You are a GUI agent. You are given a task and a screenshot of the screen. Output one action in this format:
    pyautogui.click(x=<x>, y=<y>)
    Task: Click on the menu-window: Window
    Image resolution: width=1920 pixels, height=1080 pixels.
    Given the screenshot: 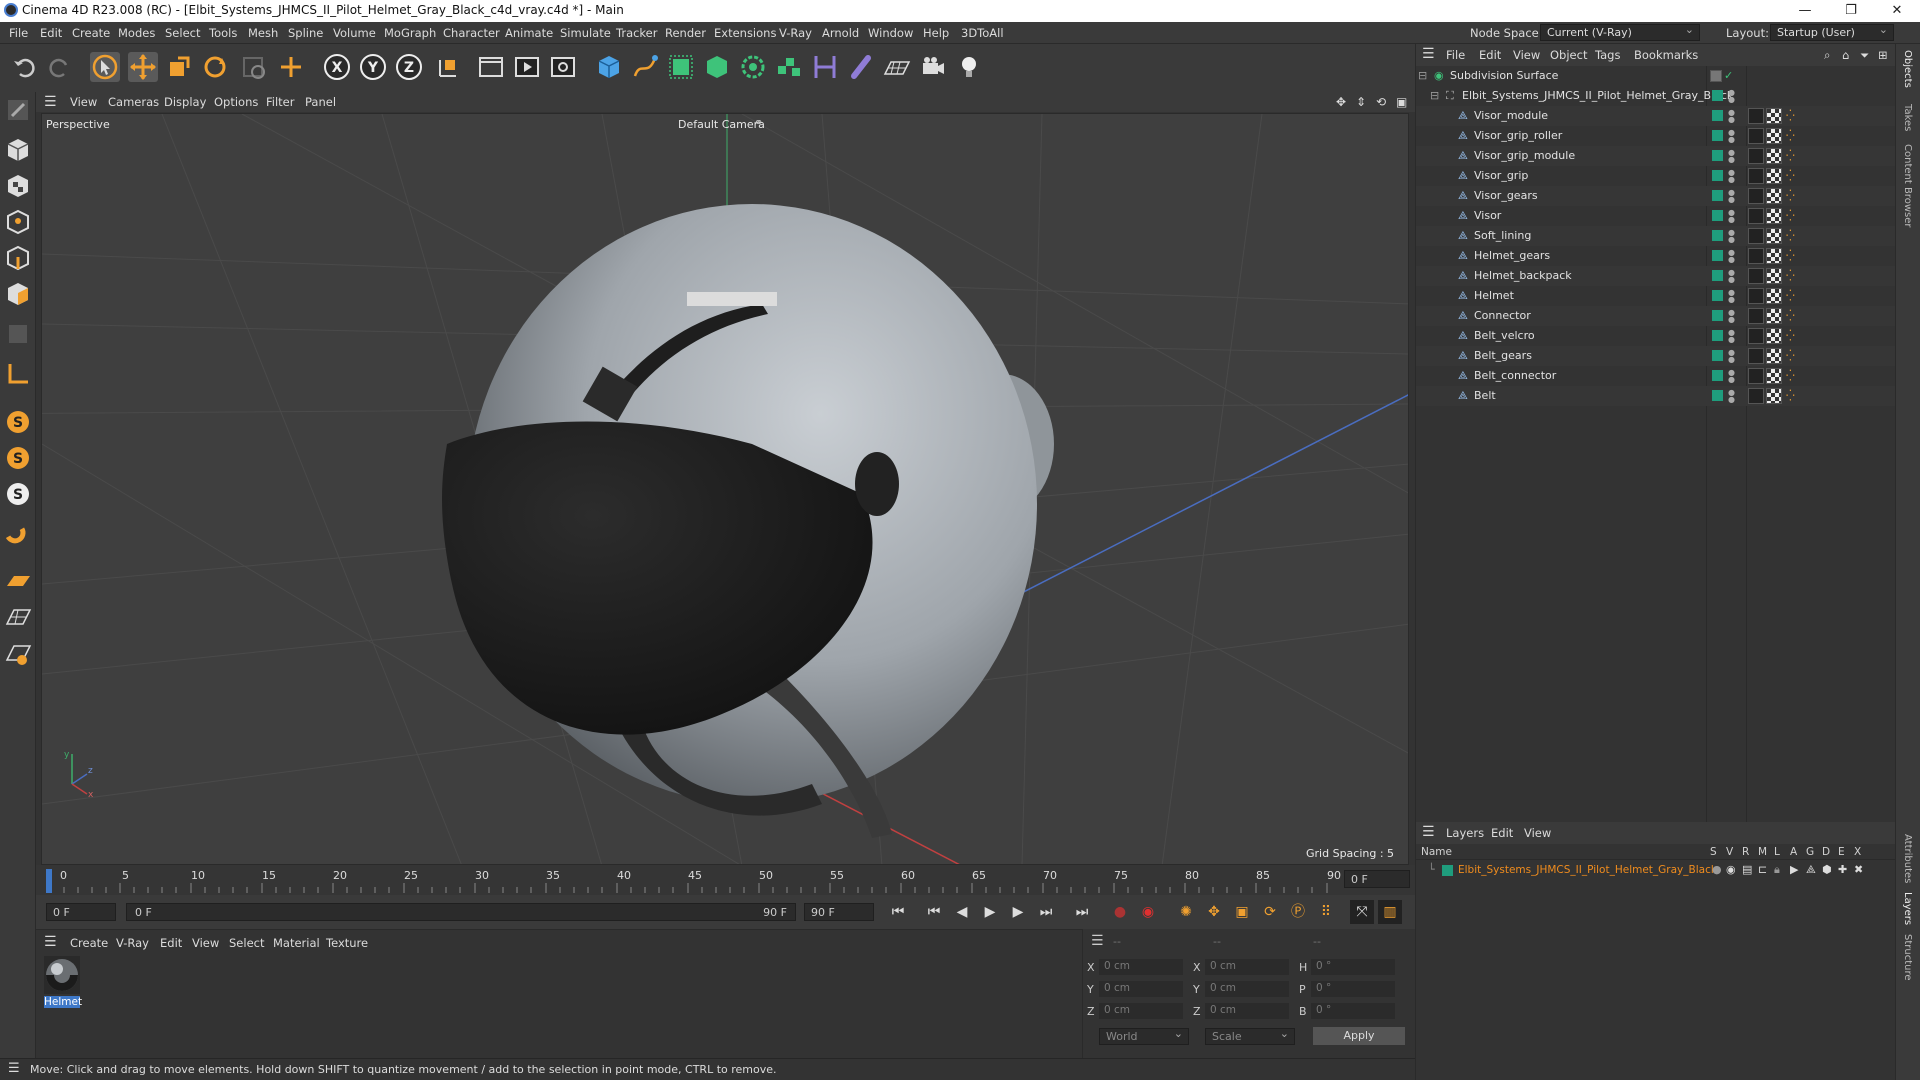 What is the action you would take?
    pyautogui.click(x=890, y=33)
    